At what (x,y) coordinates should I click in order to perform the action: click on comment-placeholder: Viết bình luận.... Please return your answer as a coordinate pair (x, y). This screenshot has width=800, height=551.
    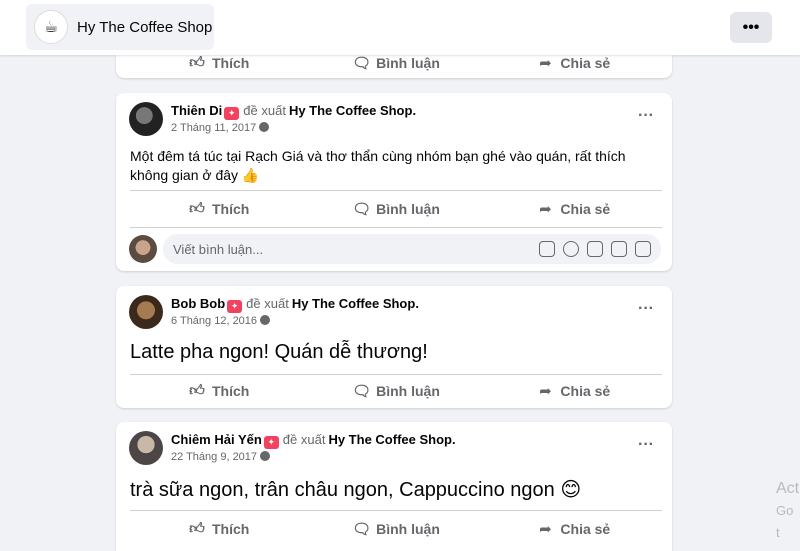
    Looking at the image, I should click on (218, 249).